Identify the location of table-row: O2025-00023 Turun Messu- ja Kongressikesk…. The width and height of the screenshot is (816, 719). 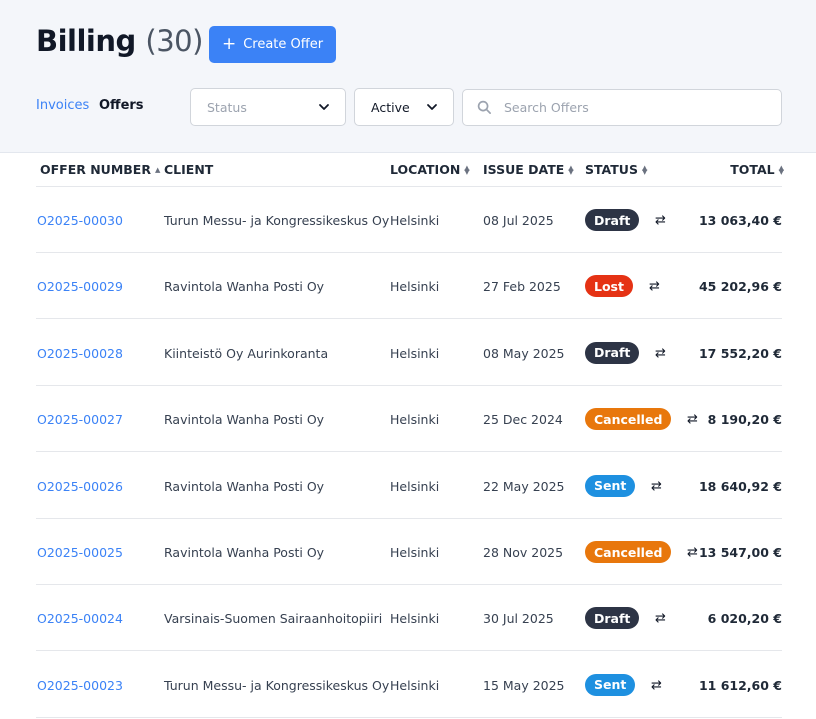
(409, 685).